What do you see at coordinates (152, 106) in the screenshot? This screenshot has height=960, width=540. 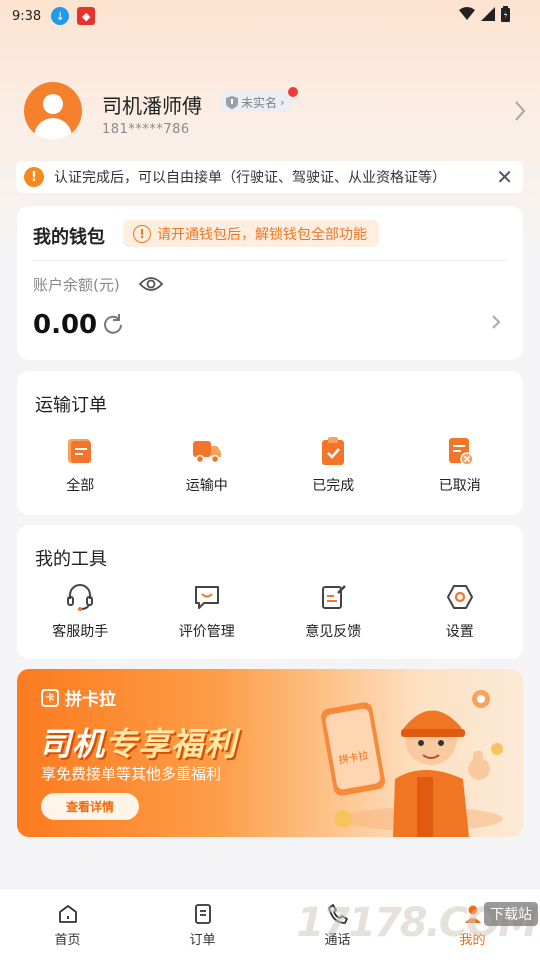 I see `driver-name: 司机潘师傅` at bounding box center [152, 106].